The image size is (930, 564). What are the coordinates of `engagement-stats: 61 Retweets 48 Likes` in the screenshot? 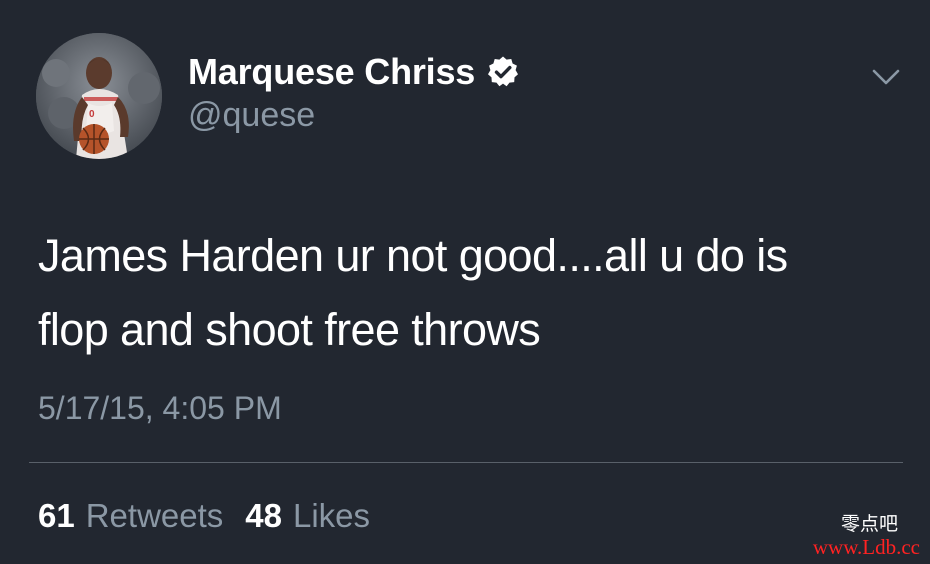 It's located at (215, 516).